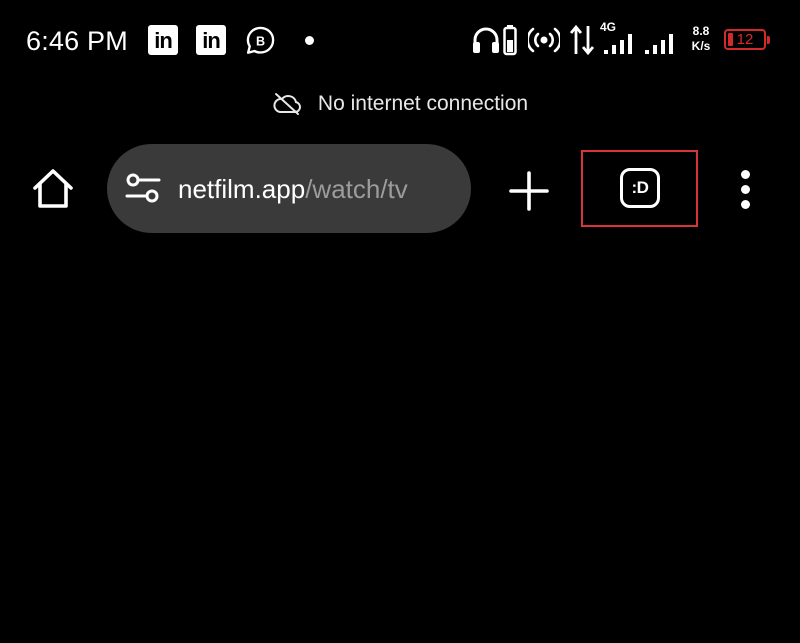  I want to click on status-time: 6:46 PM, so click(77, 41).